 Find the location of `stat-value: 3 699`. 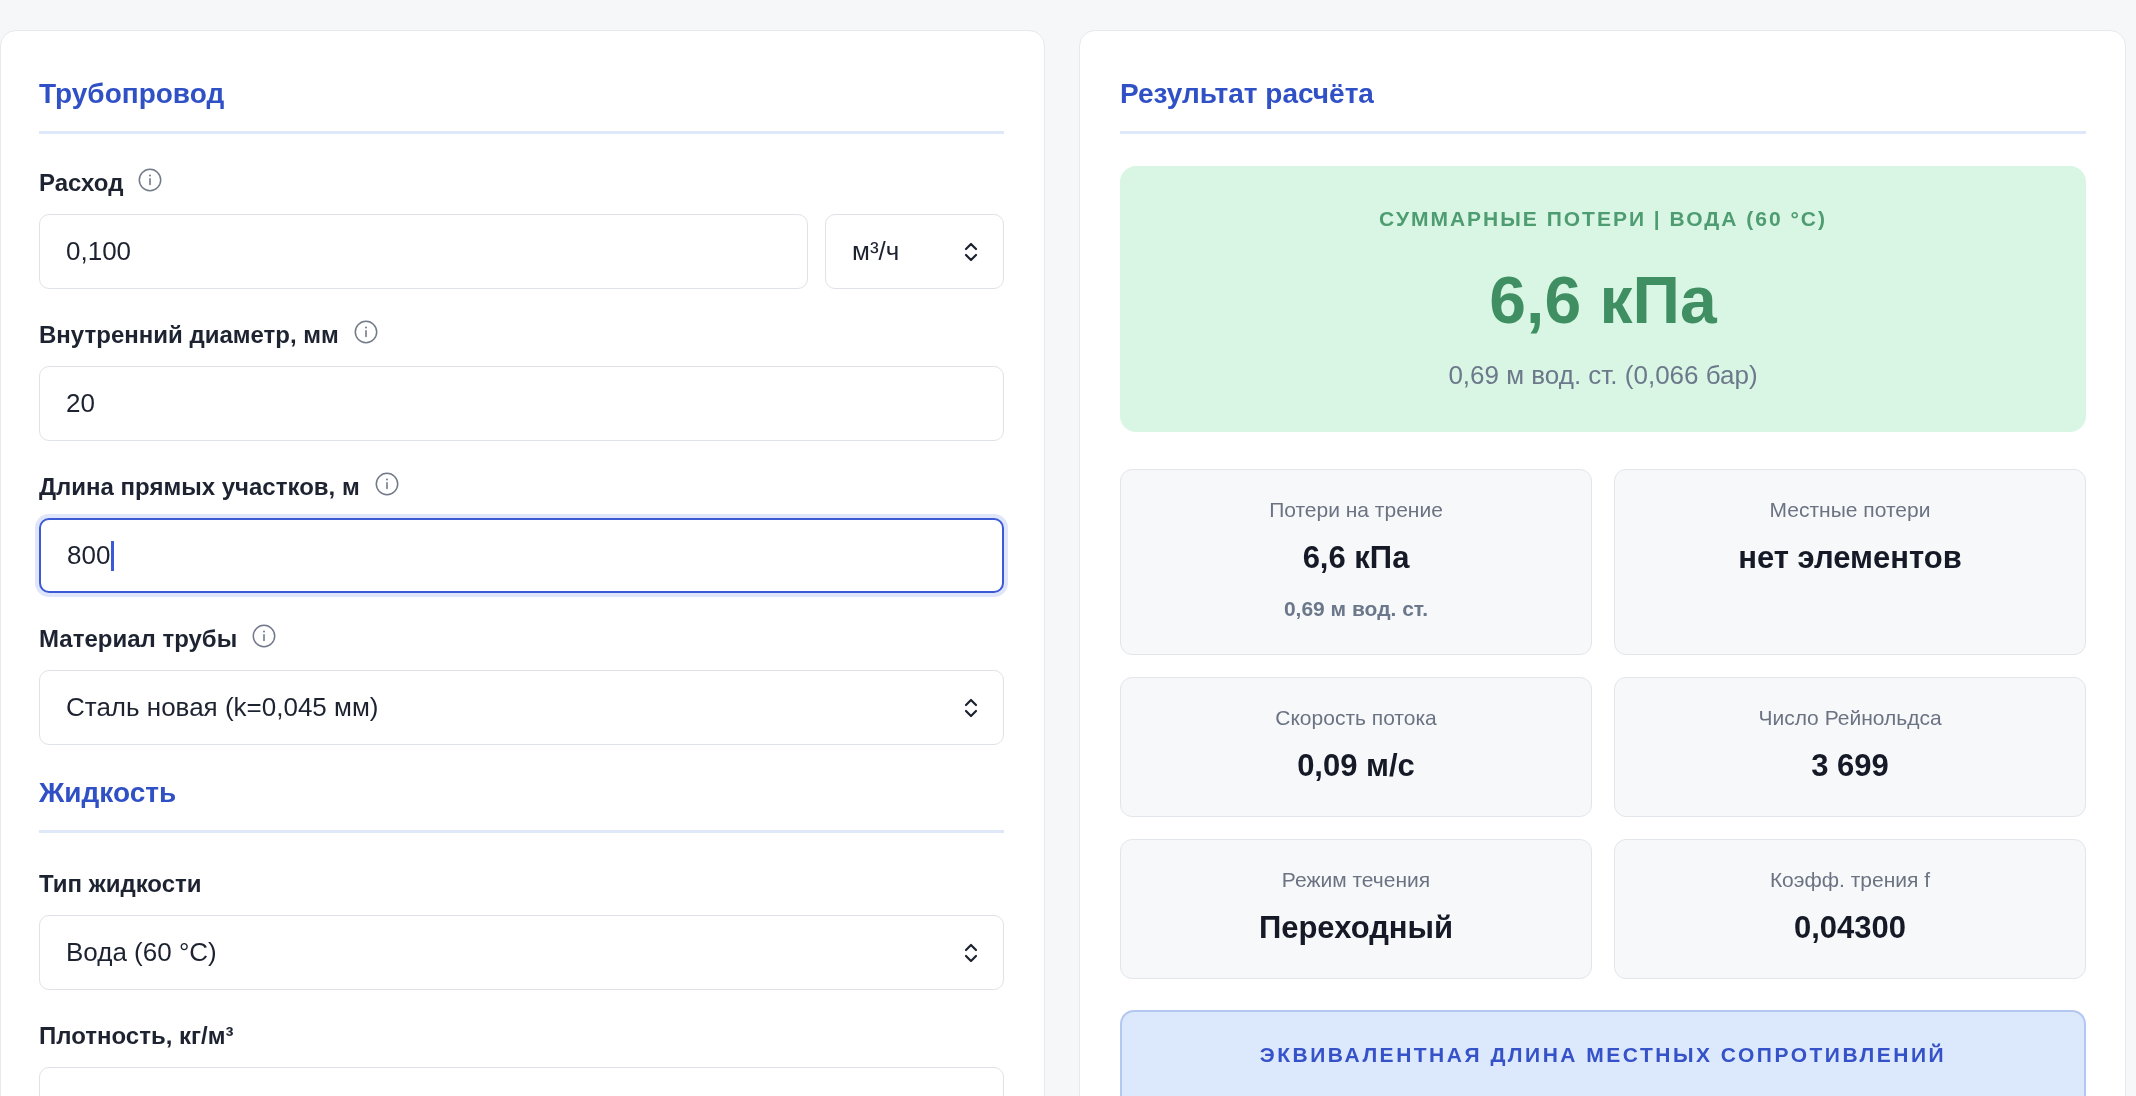

stat-value: 3 699 is located at coordinates (1850, 765).